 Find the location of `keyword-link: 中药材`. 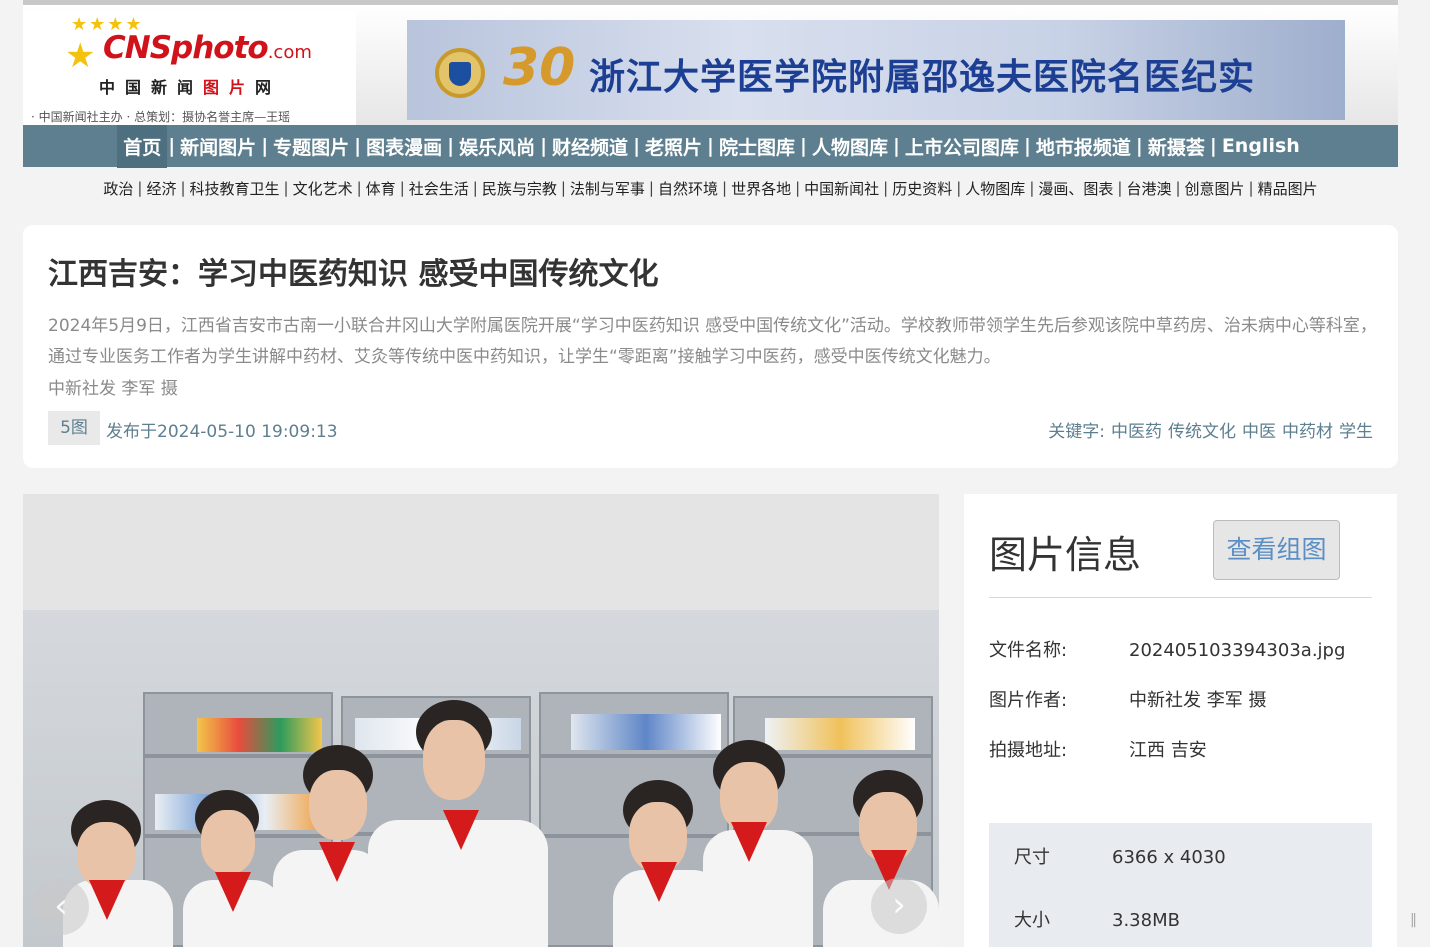

keyword-link: 中药材 is located at coordinates (1307, 432).